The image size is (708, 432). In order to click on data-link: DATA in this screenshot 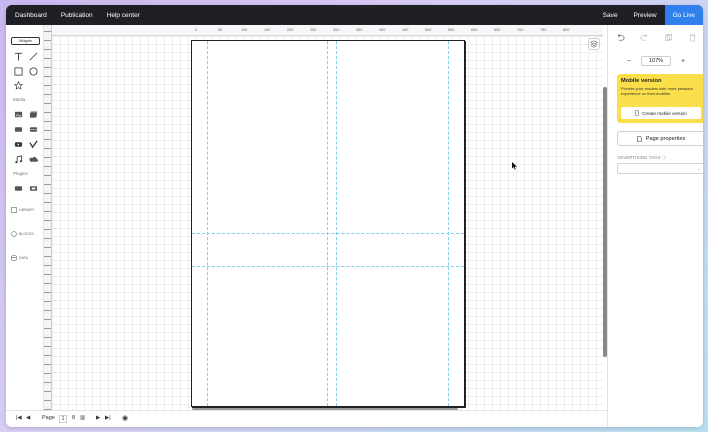, I will do `click(19, 258)`.